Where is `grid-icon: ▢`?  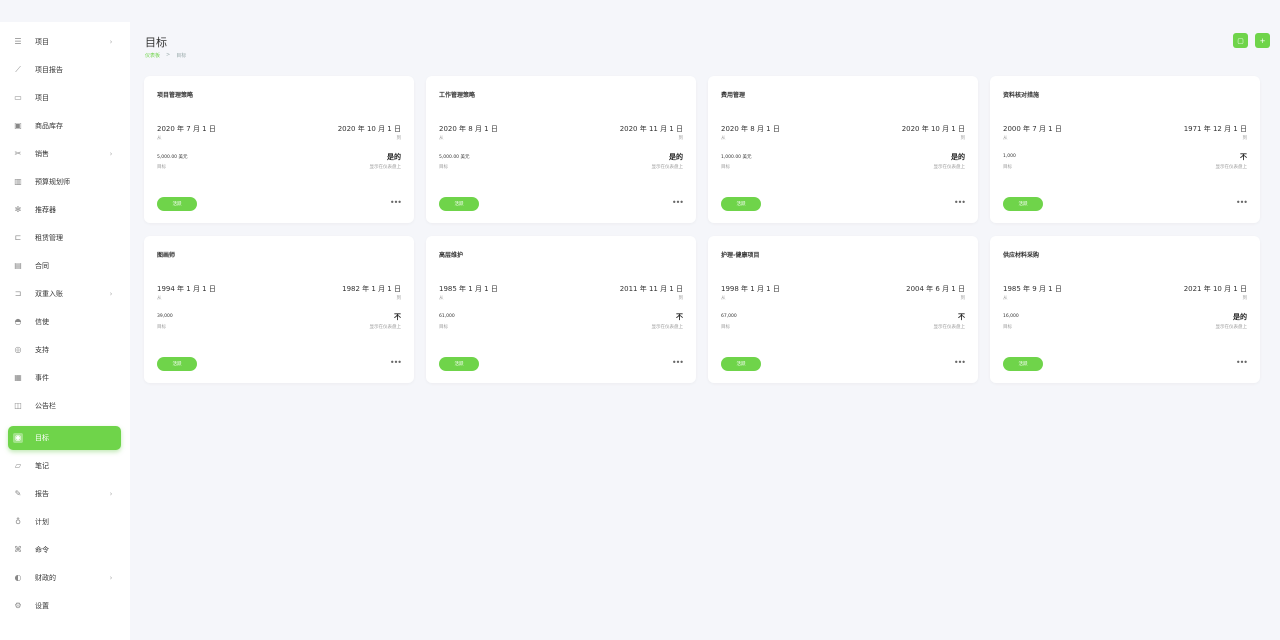
grid-icon: ▢ is located at coordinates (1240, 40).